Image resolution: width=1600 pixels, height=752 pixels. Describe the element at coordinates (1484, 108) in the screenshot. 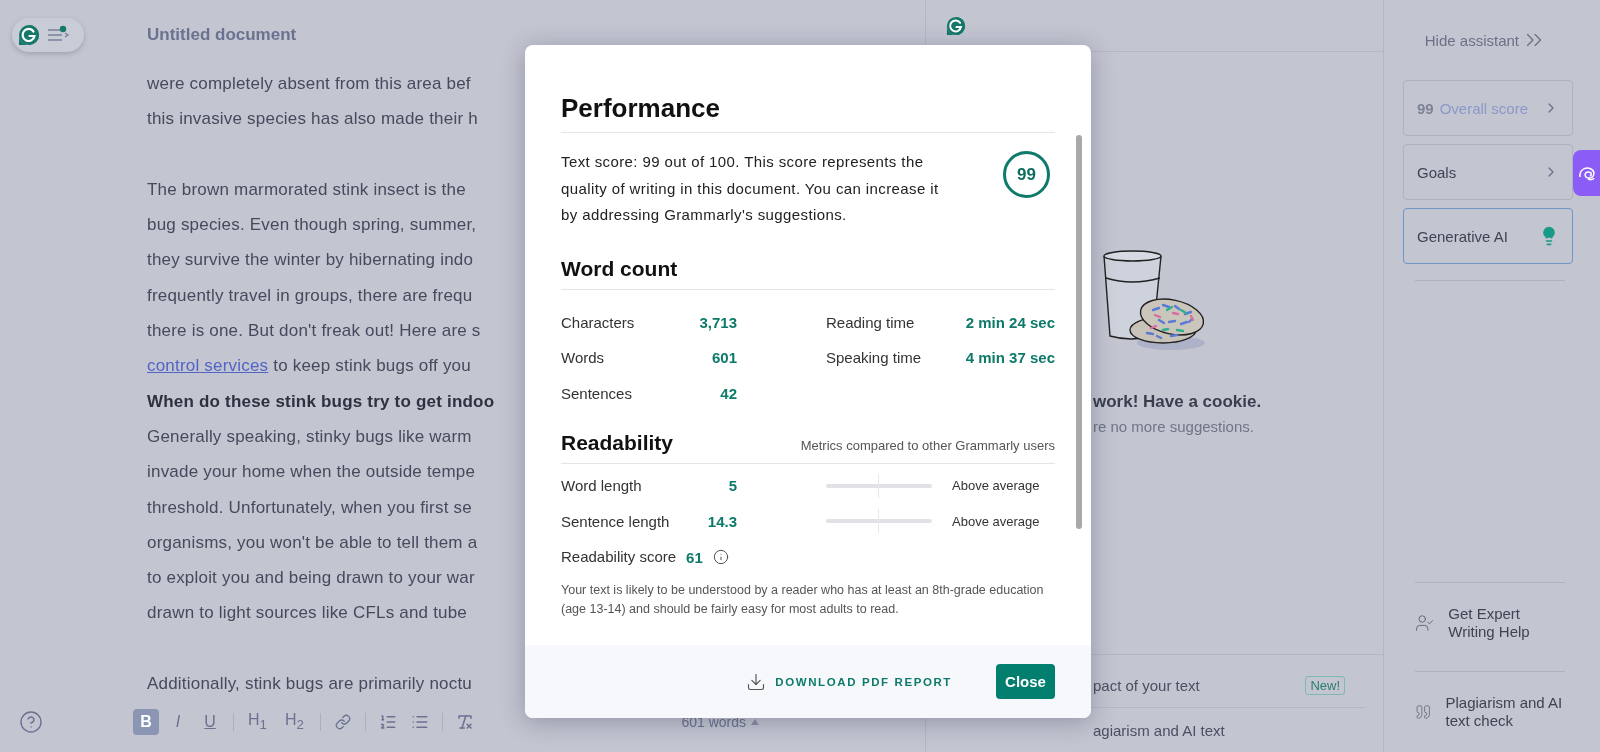

I see `card-label: Overall score` at that location.